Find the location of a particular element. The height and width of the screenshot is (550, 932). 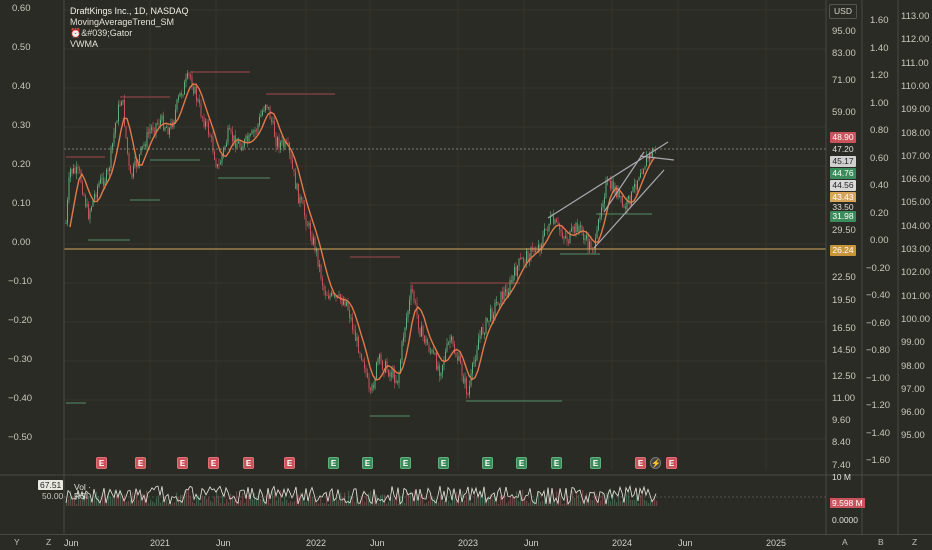

indicator-vwma: VWMA is located at coordinates (129, 44).